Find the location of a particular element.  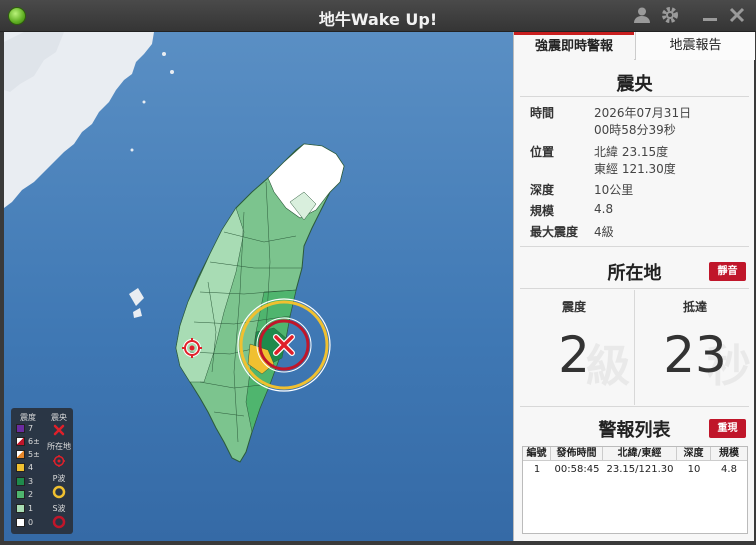

legend-level: 2 is located at coordinates (24, 495).